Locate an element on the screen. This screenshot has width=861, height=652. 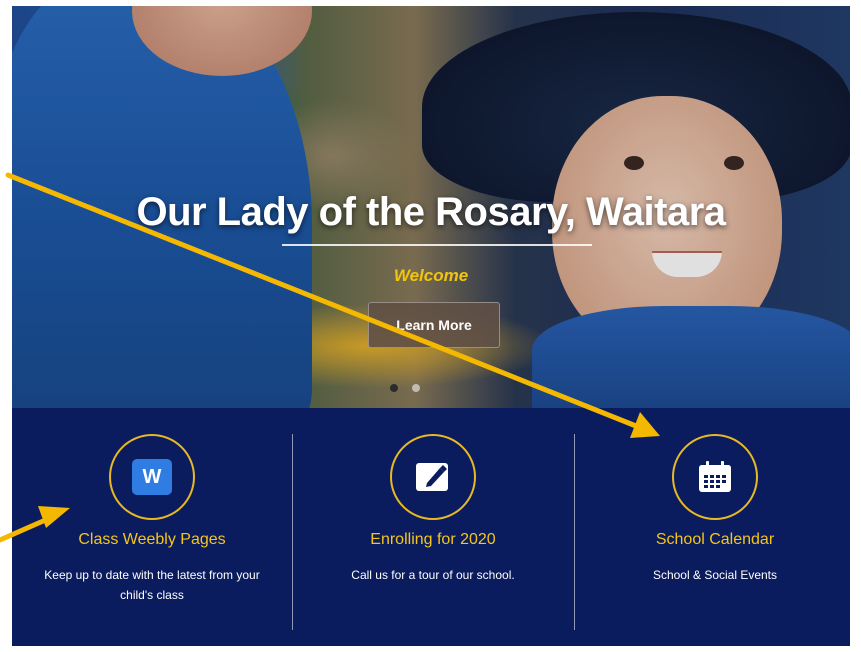
pencil-edit-icon is located at coordinates (432, 477).